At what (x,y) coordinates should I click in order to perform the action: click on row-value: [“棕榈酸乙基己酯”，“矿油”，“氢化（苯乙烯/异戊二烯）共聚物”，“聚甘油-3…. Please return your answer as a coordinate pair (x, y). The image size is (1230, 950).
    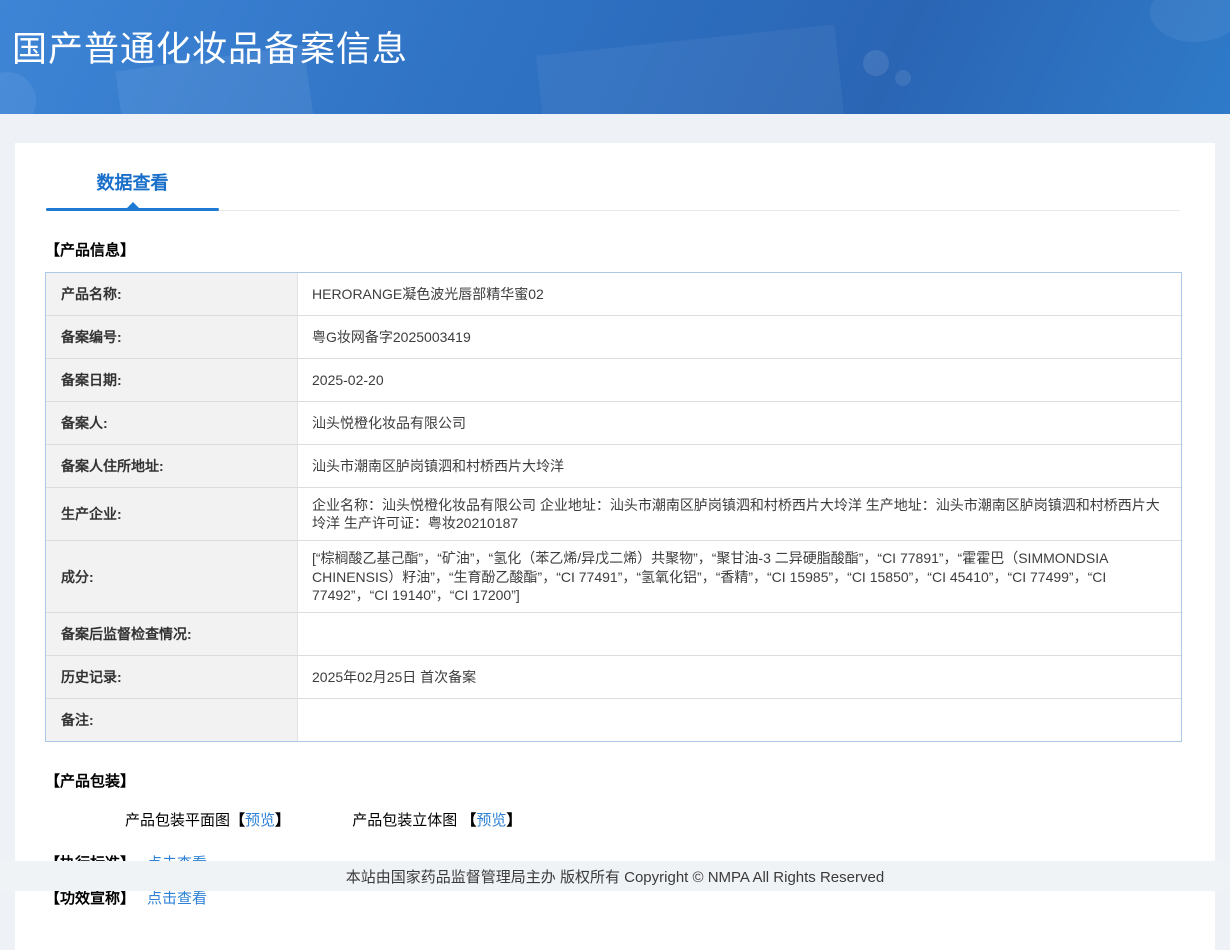
    Looking at the image, I should click on (710, 576).